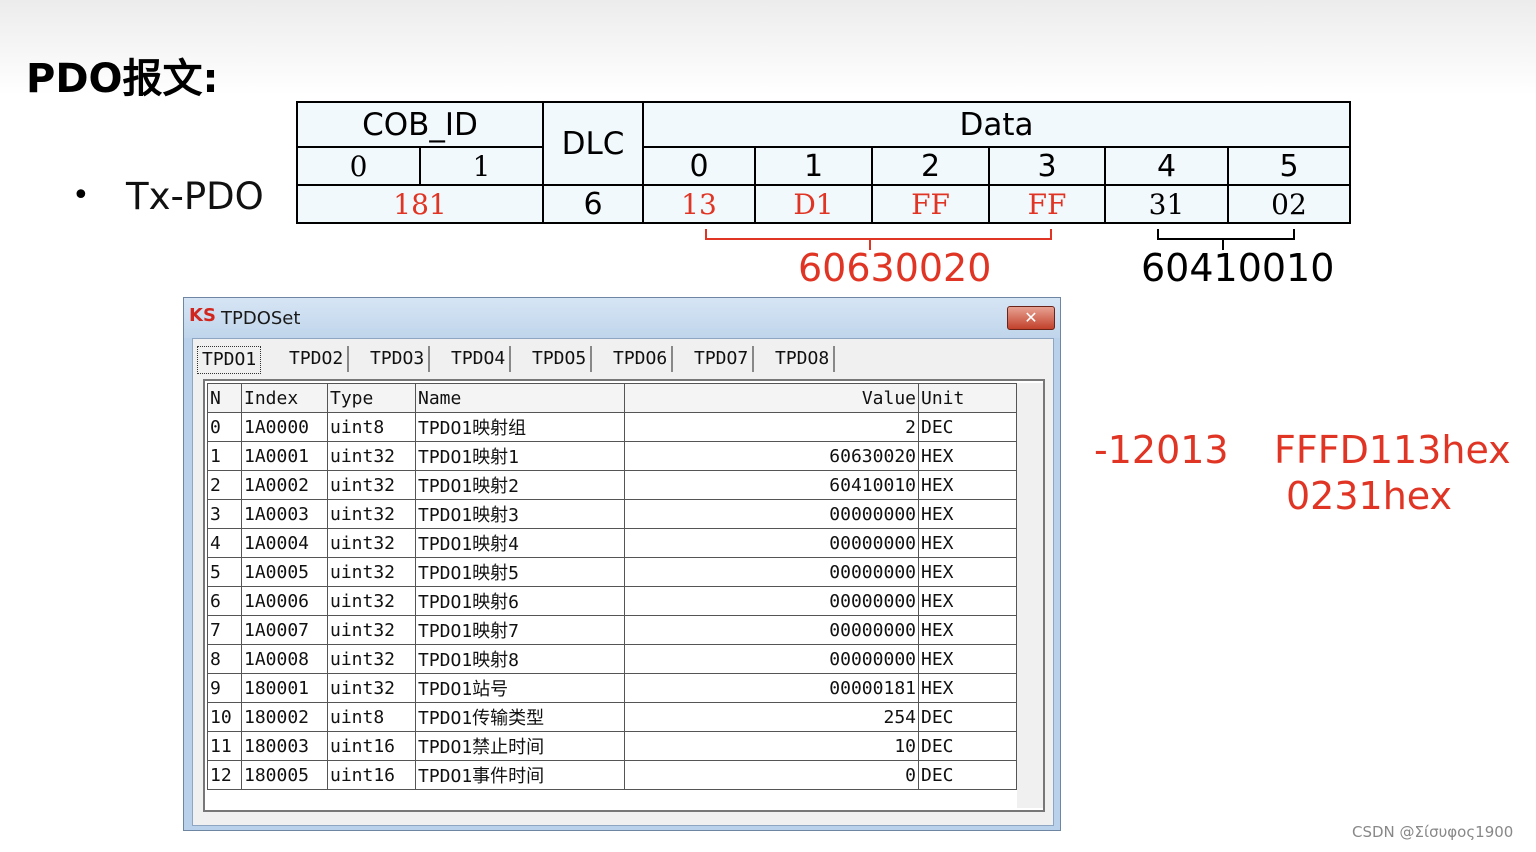 The image size is (1536, 852). What do you see at coordinates (967, 398) in the screenshot?
I see `column-header-unit: Unit` at bounding box center [967, 398].